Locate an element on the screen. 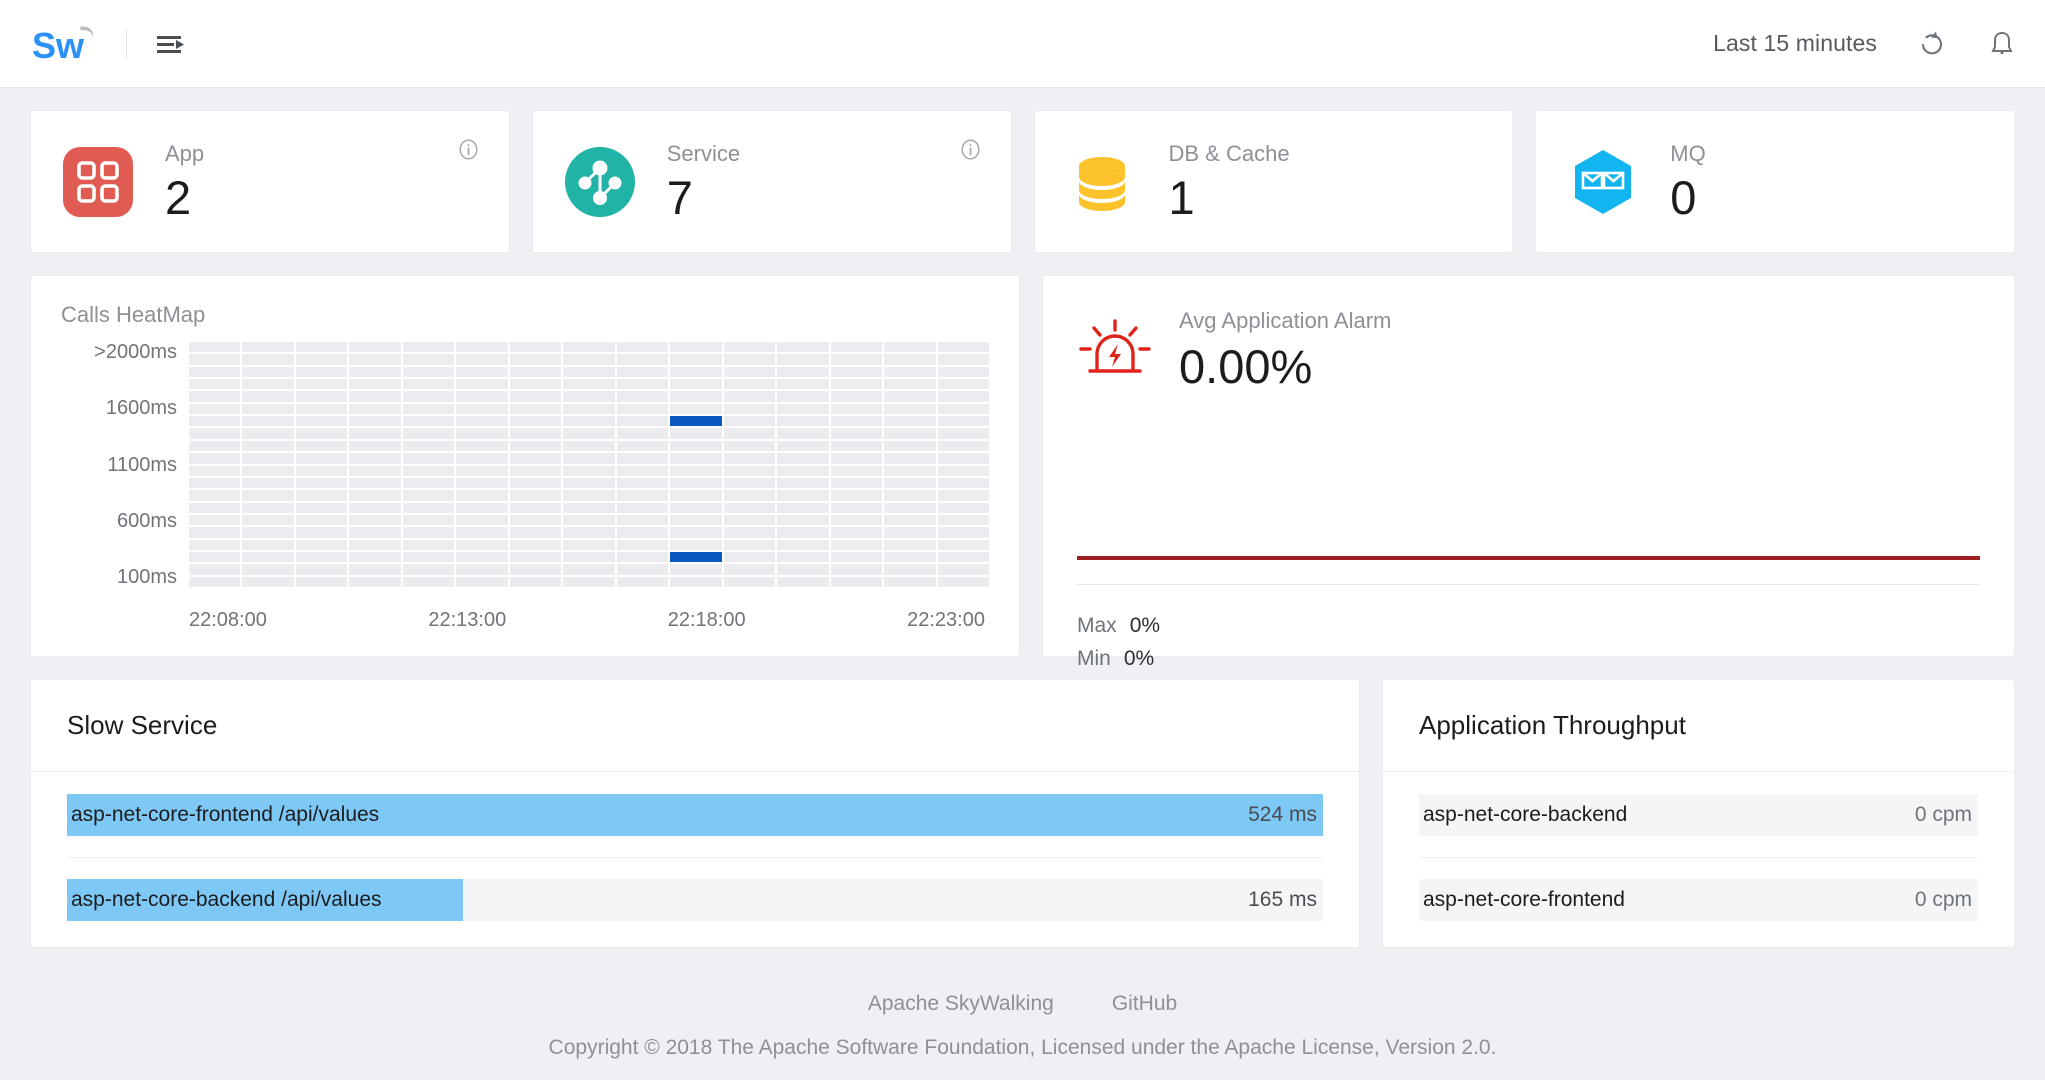 Image resolution: width=2045 pixels, height=1080 pixels. list-item: asp-net-core-backend 0 cpm is located at coordinates (1698, 815).